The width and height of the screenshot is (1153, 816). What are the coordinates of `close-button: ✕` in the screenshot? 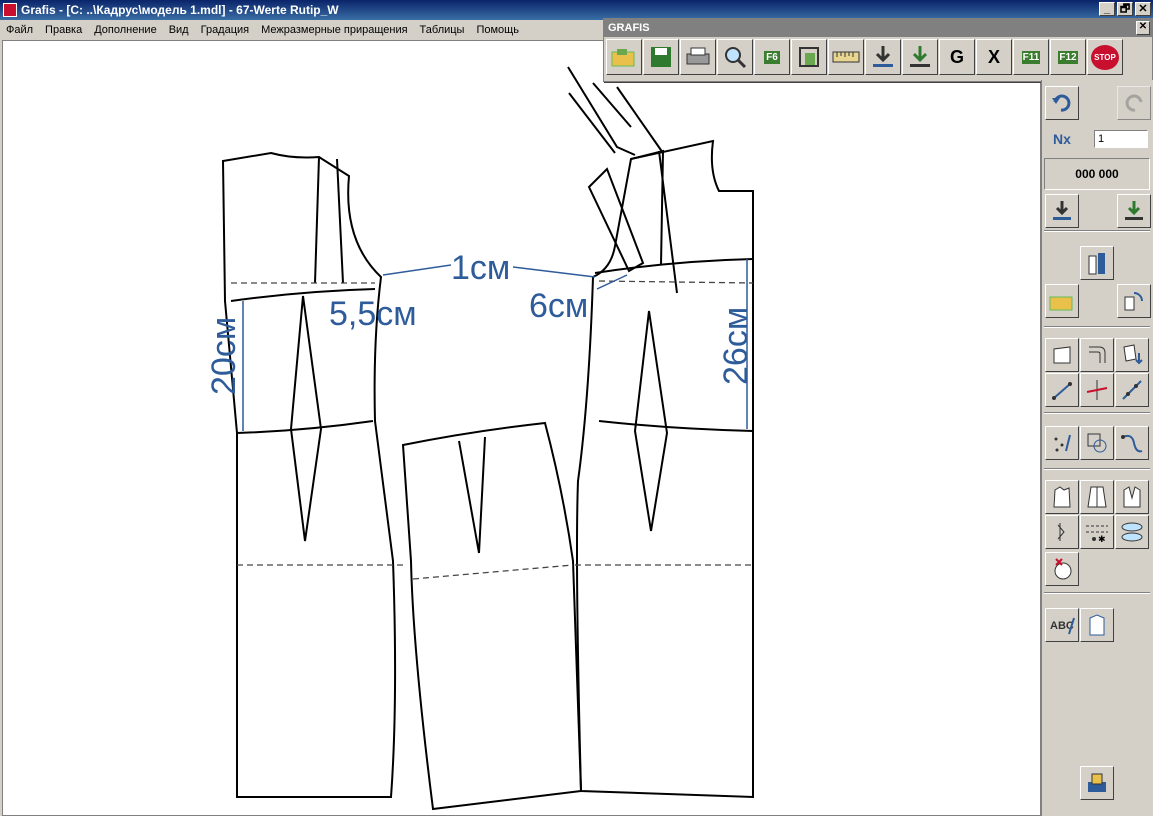 It's located at (1143, 9).